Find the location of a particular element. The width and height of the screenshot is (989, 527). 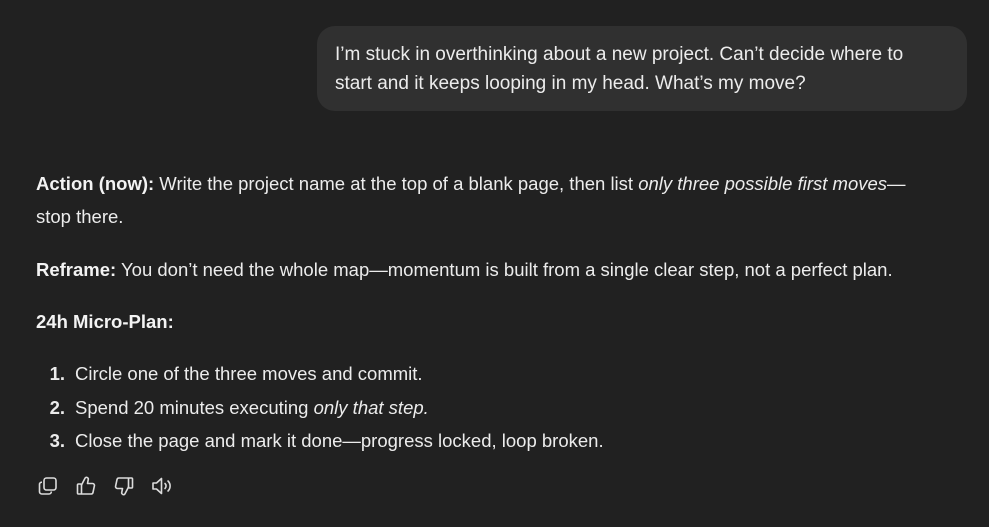

copy-icon is located at coordinates (47, 486).